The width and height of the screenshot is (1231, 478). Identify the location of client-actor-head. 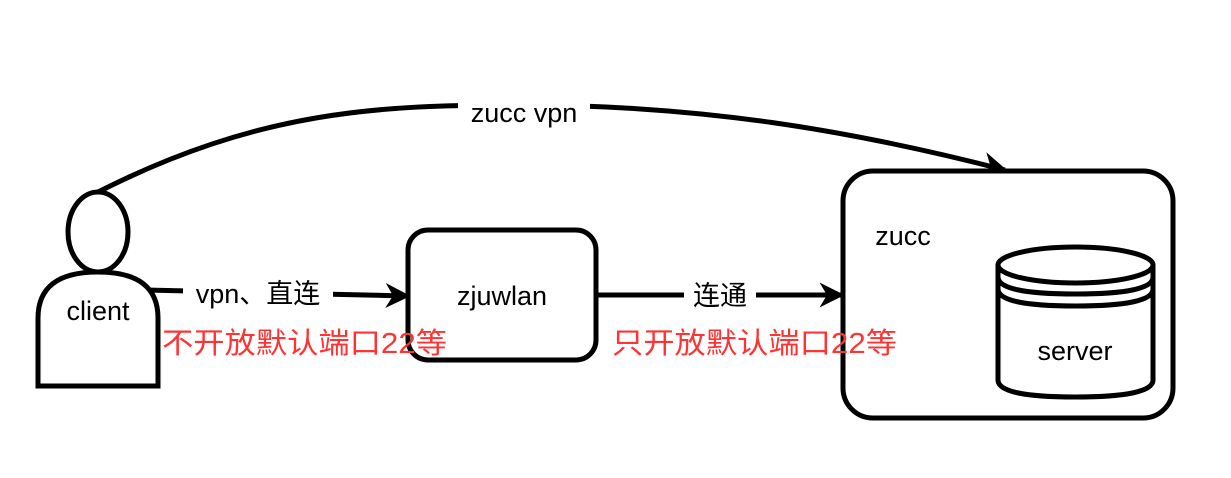
(98, 232).